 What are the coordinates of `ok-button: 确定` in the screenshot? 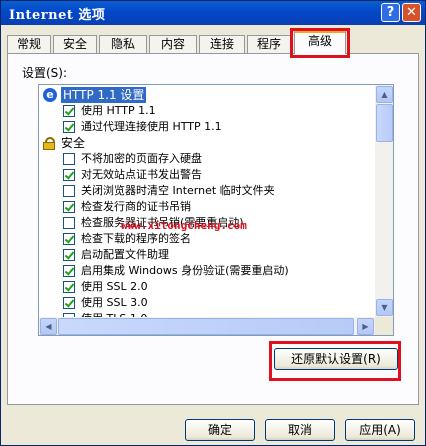 It's located at (220, 430).